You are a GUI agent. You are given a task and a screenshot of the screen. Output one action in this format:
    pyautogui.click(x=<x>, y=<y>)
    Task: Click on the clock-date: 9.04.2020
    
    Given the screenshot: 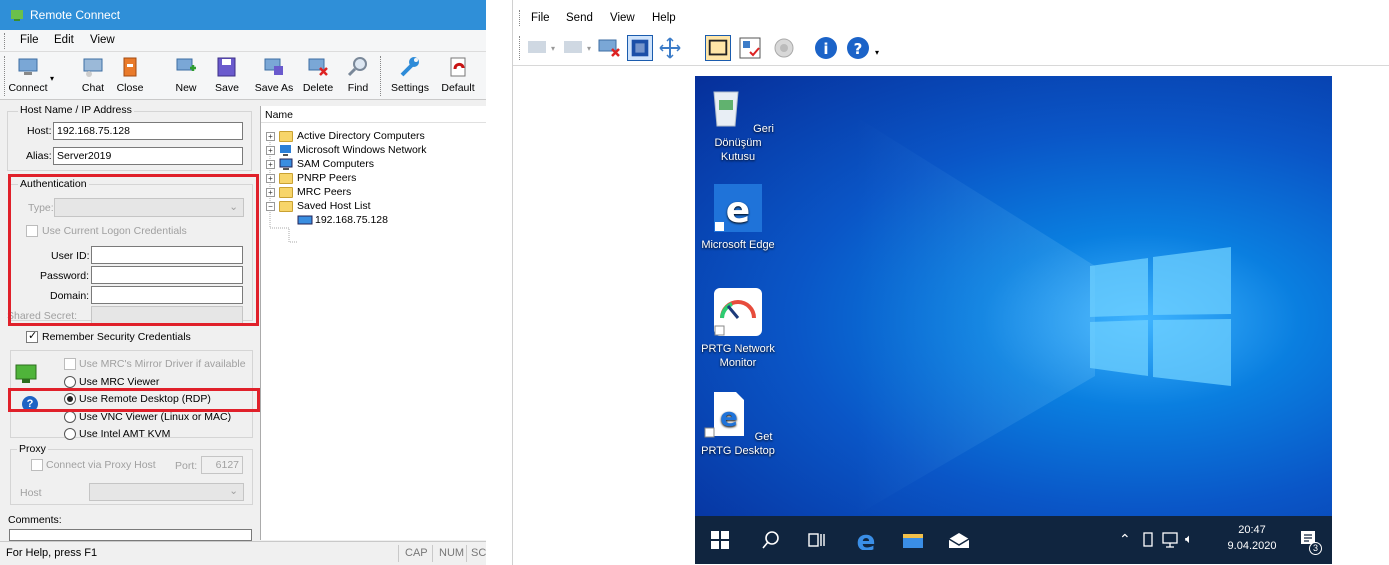 What is the action you would take?
    pyautogui.click(x=1252, y=546)
    